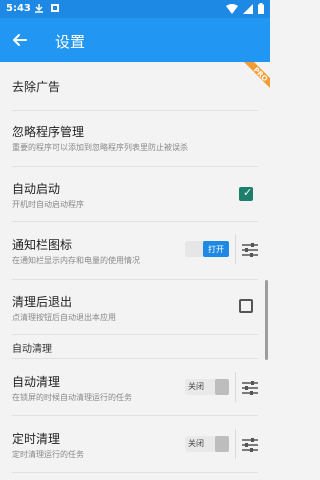 This screenshot has height=480, width=320. What do you see at coordinates (39, 9) in the screenshot?
I see `download-icon` at bounding box center [39, 9].